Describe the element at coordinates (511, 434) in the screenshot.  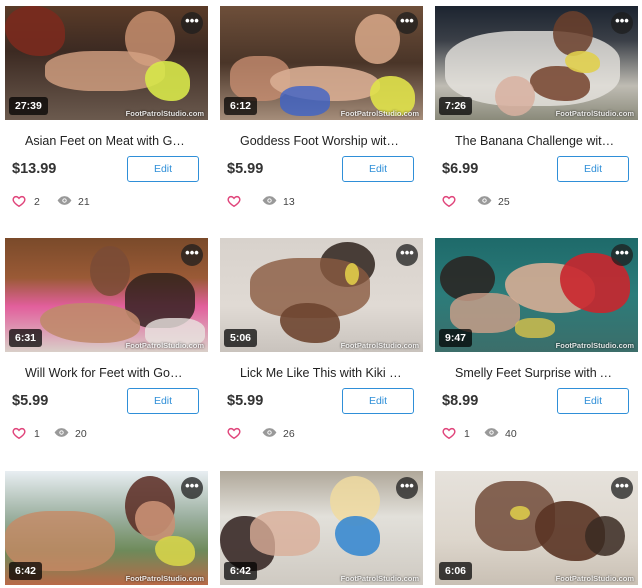
I see `view-count: 40` at that location.